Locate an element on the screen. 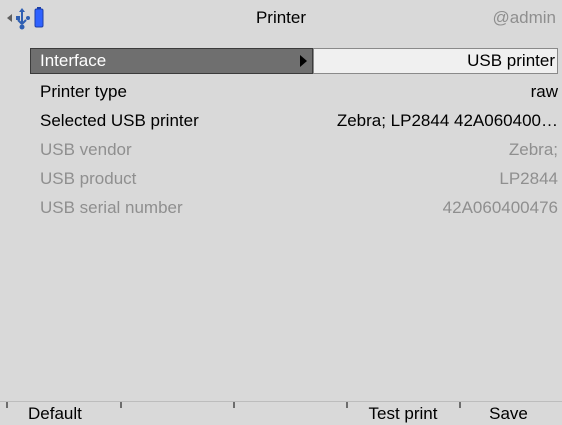 This screenshot has height=425, width=562. current-user-label: @admin is located at coordinates (524, 17).